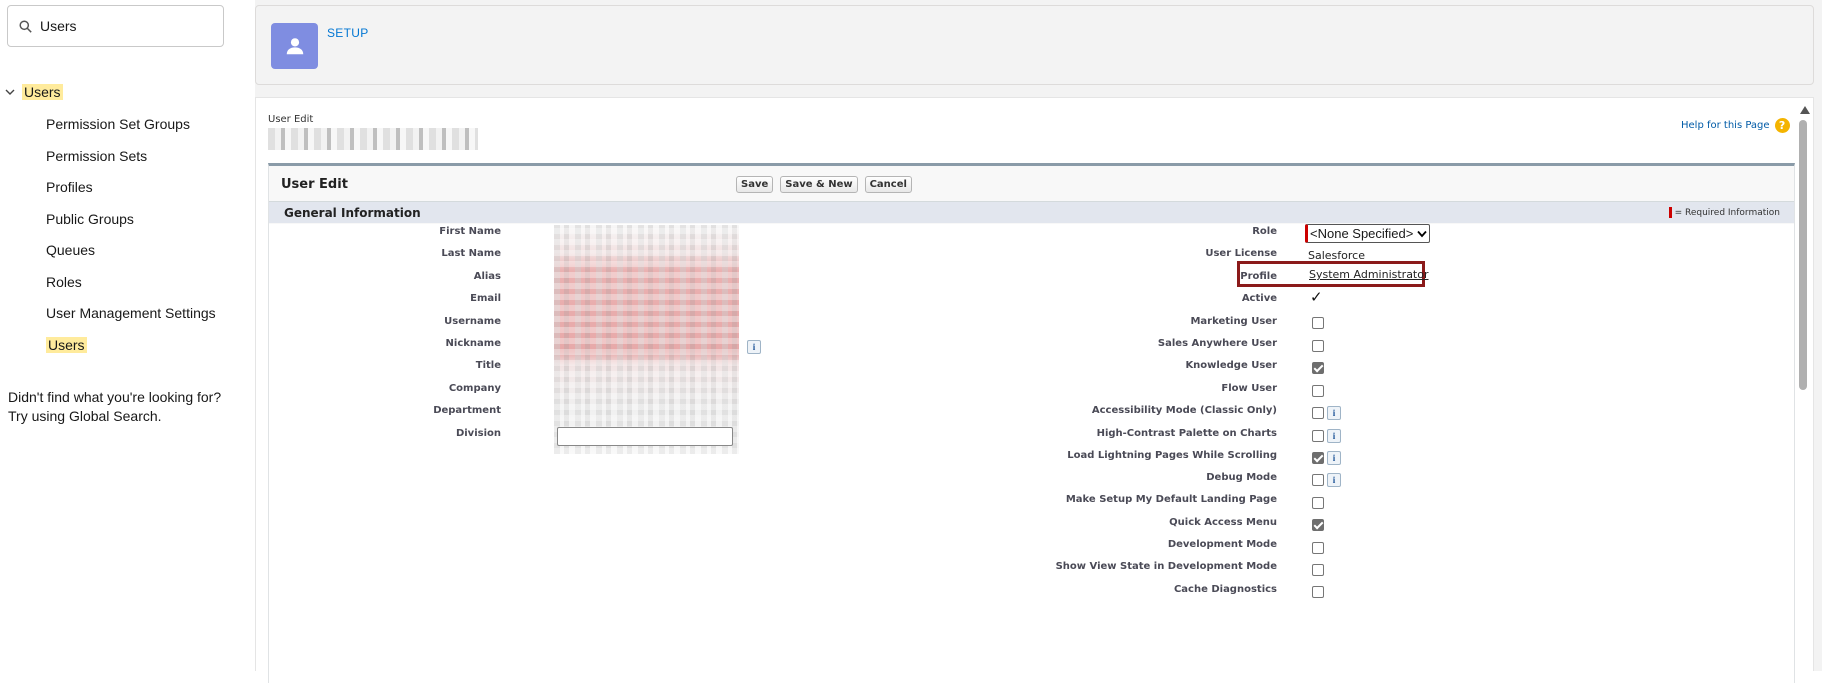  What do you see at coordinates (1222, 544) in the screenshot?
I see `label-development-mode: Development Mode` at bounding box center [1222, 544].